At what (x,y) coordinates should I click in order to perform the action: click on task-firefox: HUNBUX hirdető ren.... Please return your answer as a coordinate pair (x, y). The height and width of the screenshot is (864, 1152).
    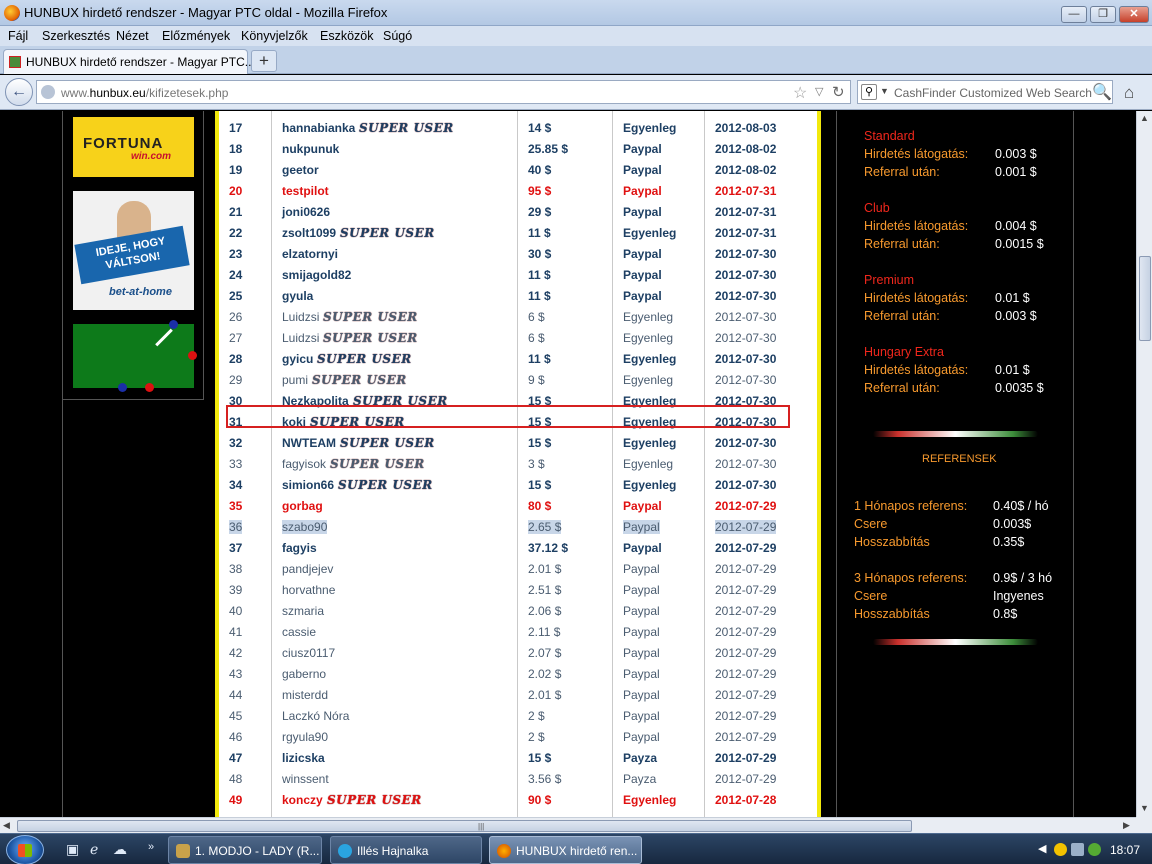
    Looking at the image, I should click on (565, 850).